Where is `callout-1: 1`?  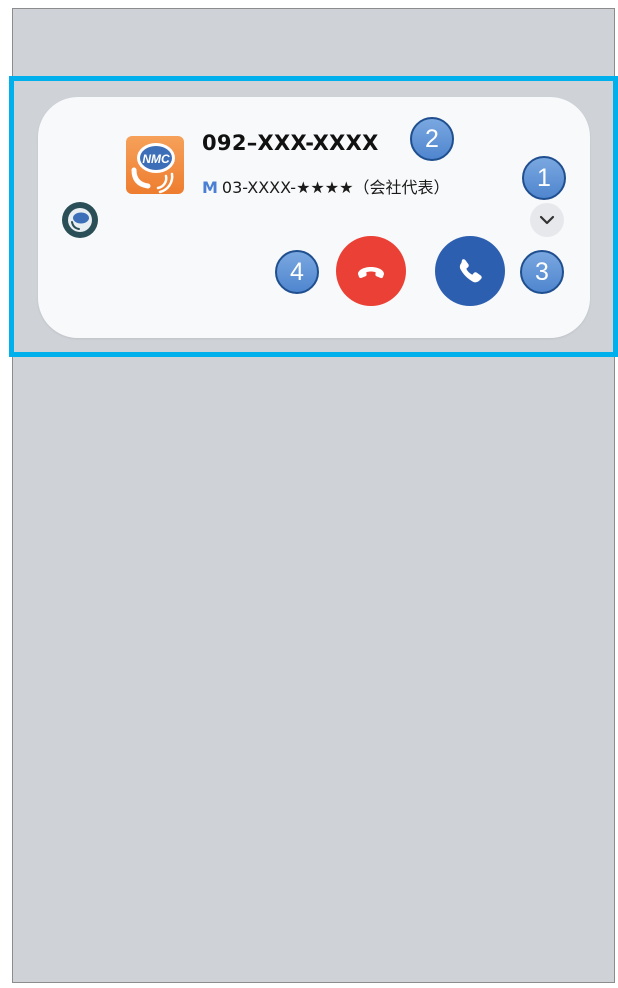
callout-1: 1 is located at coordinates (544, 178).